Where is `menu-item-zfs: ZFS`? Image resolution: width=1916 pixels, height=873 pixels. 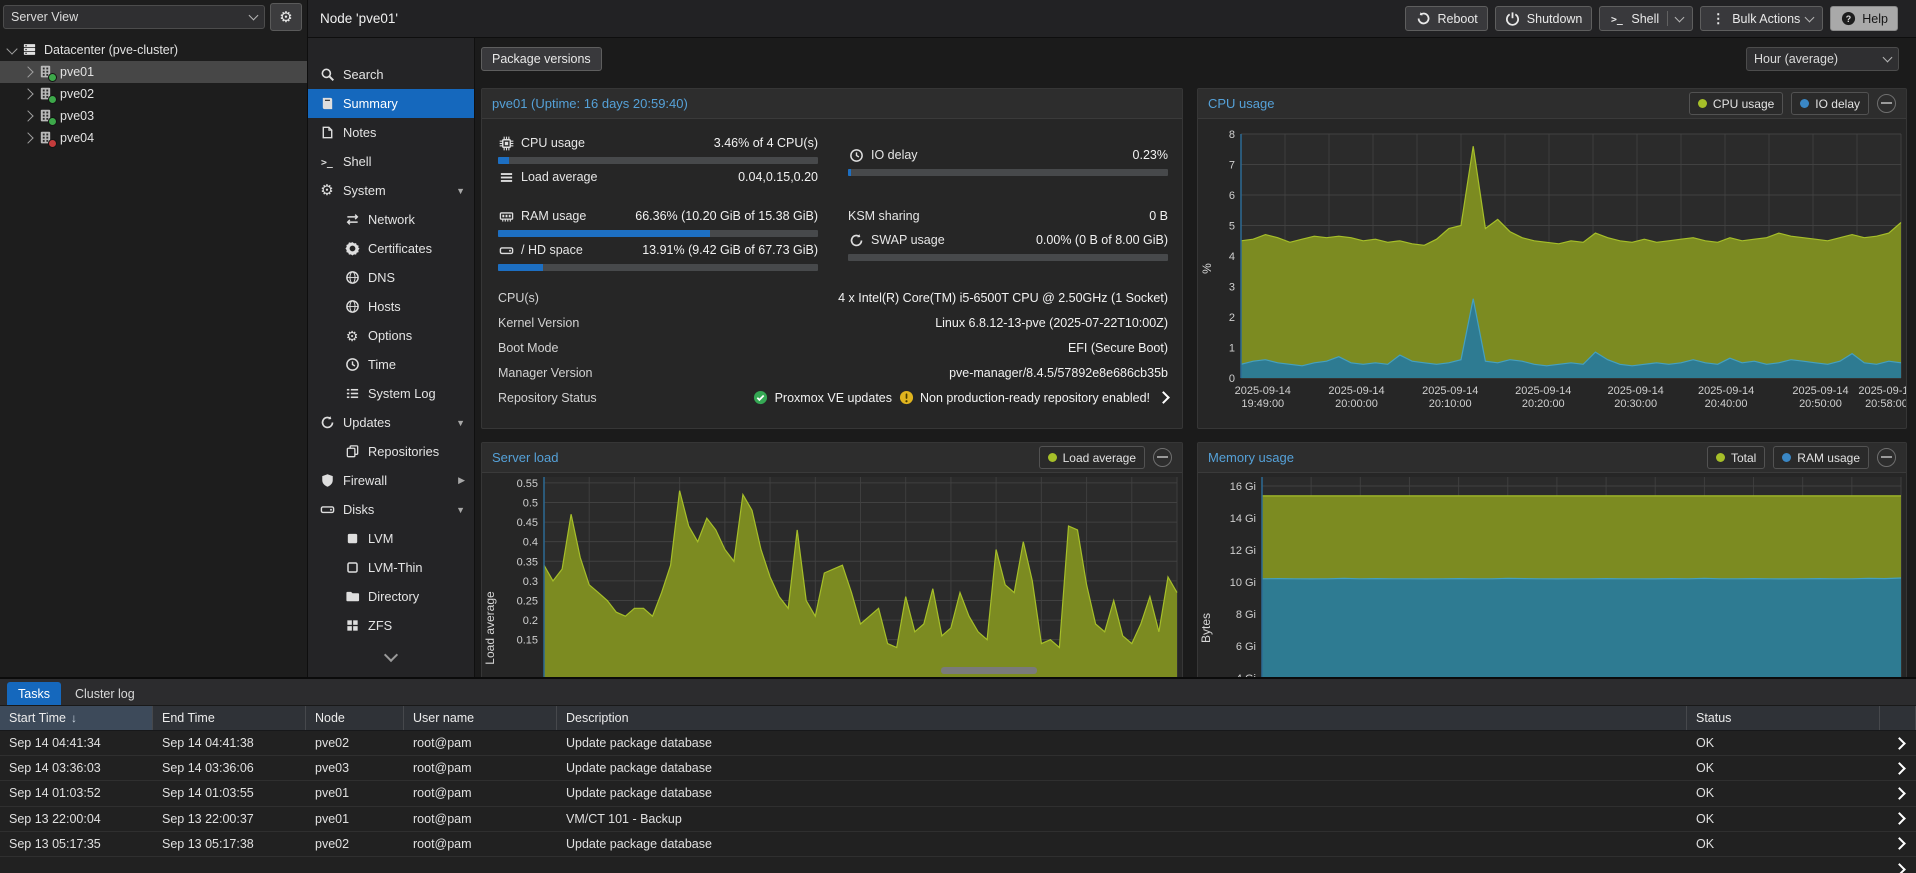 menu-item-zfs: ZFS is located at coordinates (391, 625).